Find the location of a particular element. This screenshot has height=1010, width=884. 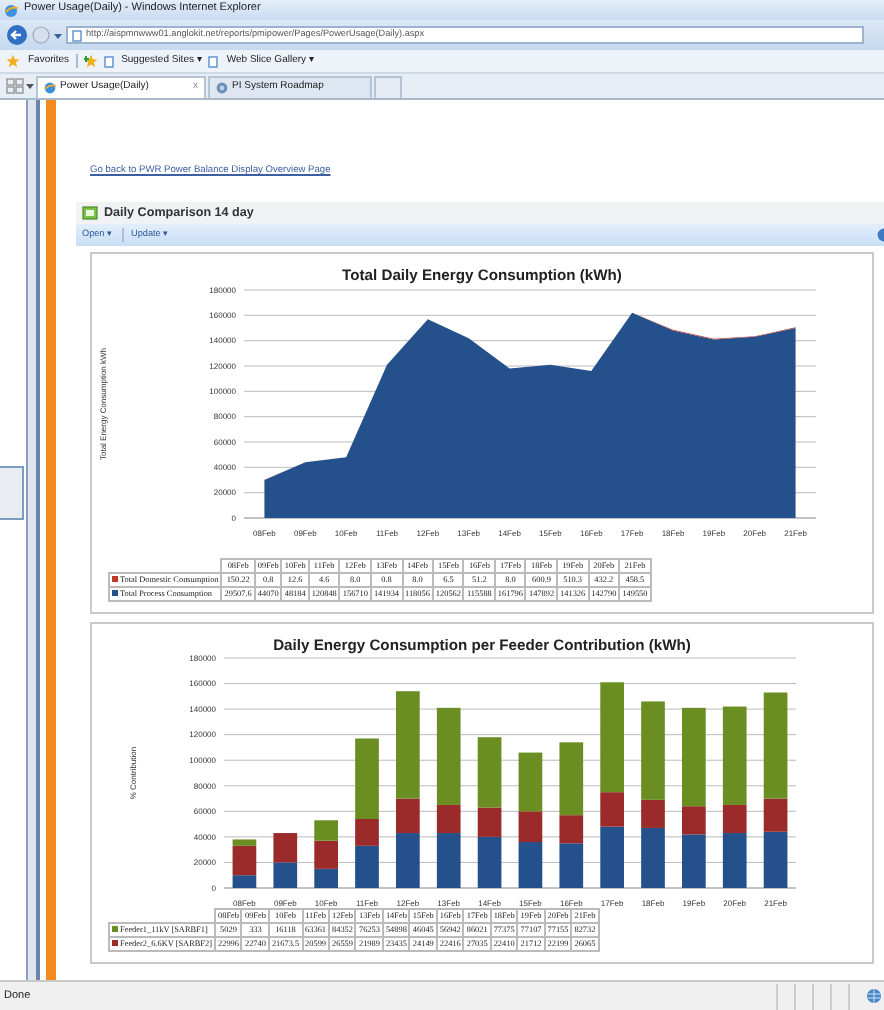

globe-icon is located at coordinates (875, 996).